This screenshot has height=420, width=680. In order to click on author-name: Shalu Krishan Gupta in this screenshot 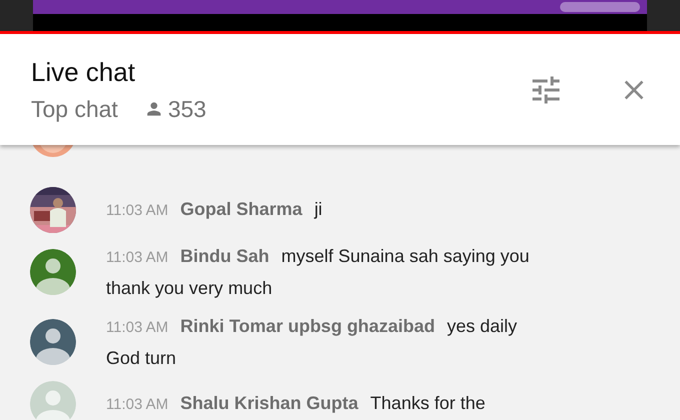, I will do `click(269, 403)`.